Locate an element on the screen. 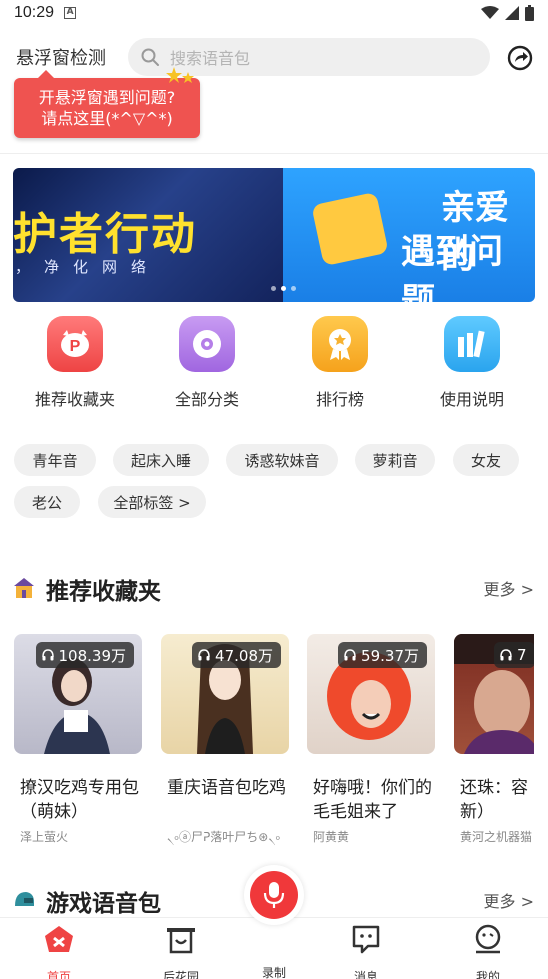 This screenshot has height=979, width=548. top-header: 悬浮窗检测 搜索语音包 is located at coordinates (274, 57).